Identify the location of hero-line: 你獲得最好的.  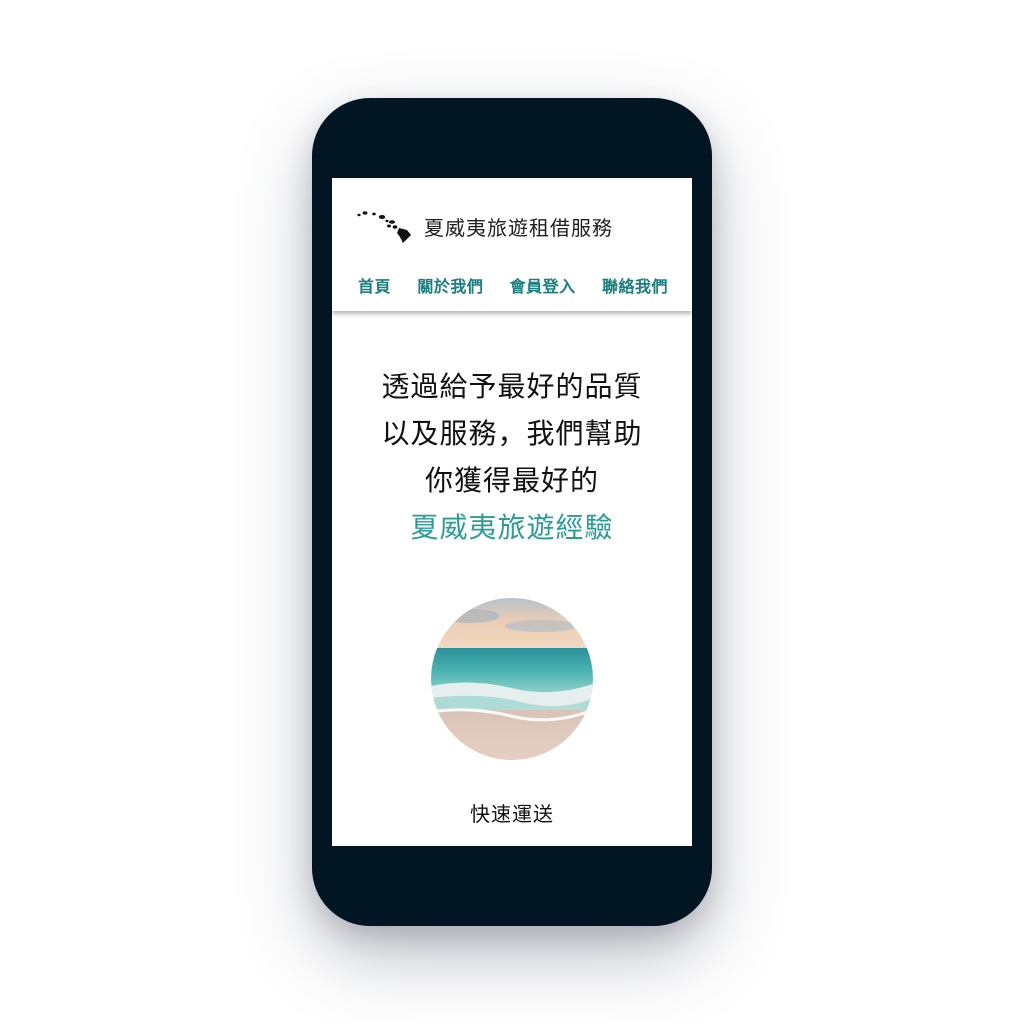
(511, 480).